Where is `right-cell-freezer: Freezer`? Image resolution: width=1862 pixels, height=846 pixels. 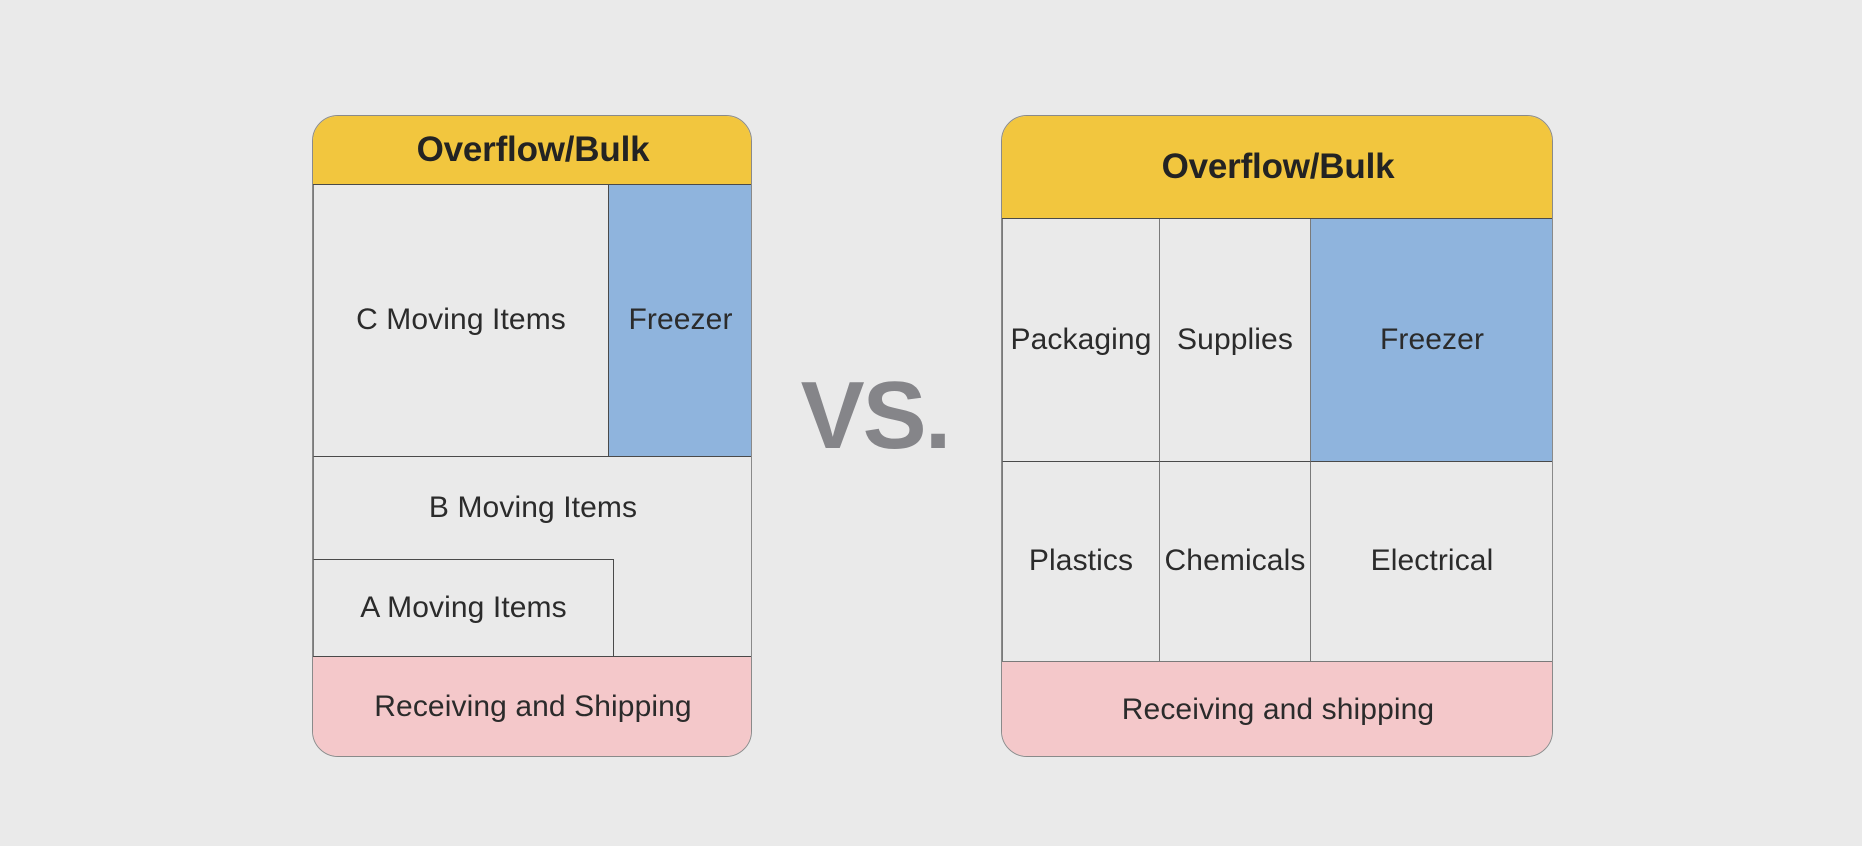
right-cell-freezer: Freezer is located at coordinates (1431, 340).